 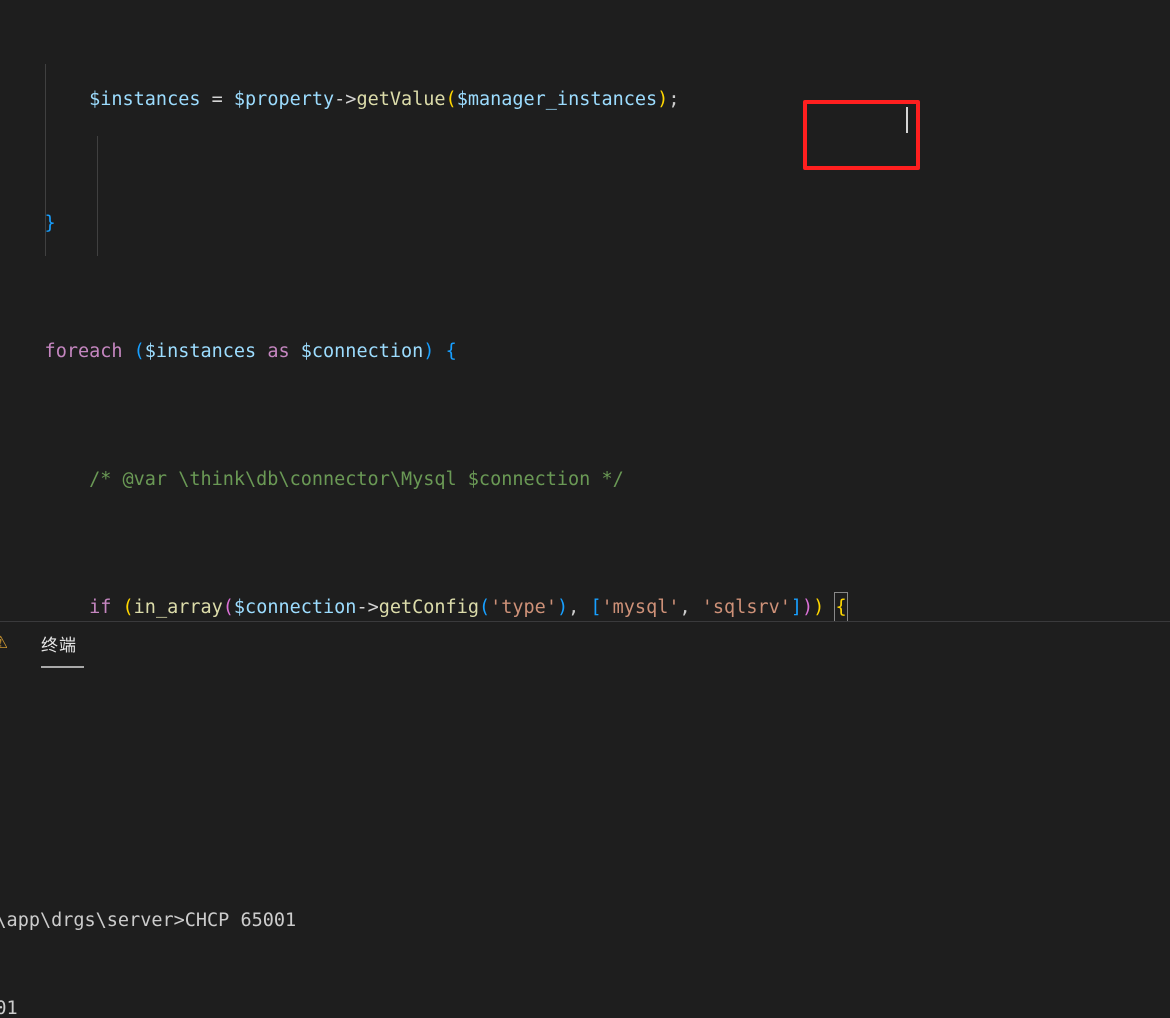 What do you see at coordinates (585, 645) in the screenshot?
I see `panel-tab-bar: ⚠ 终端` at bounding box center [585, 645].